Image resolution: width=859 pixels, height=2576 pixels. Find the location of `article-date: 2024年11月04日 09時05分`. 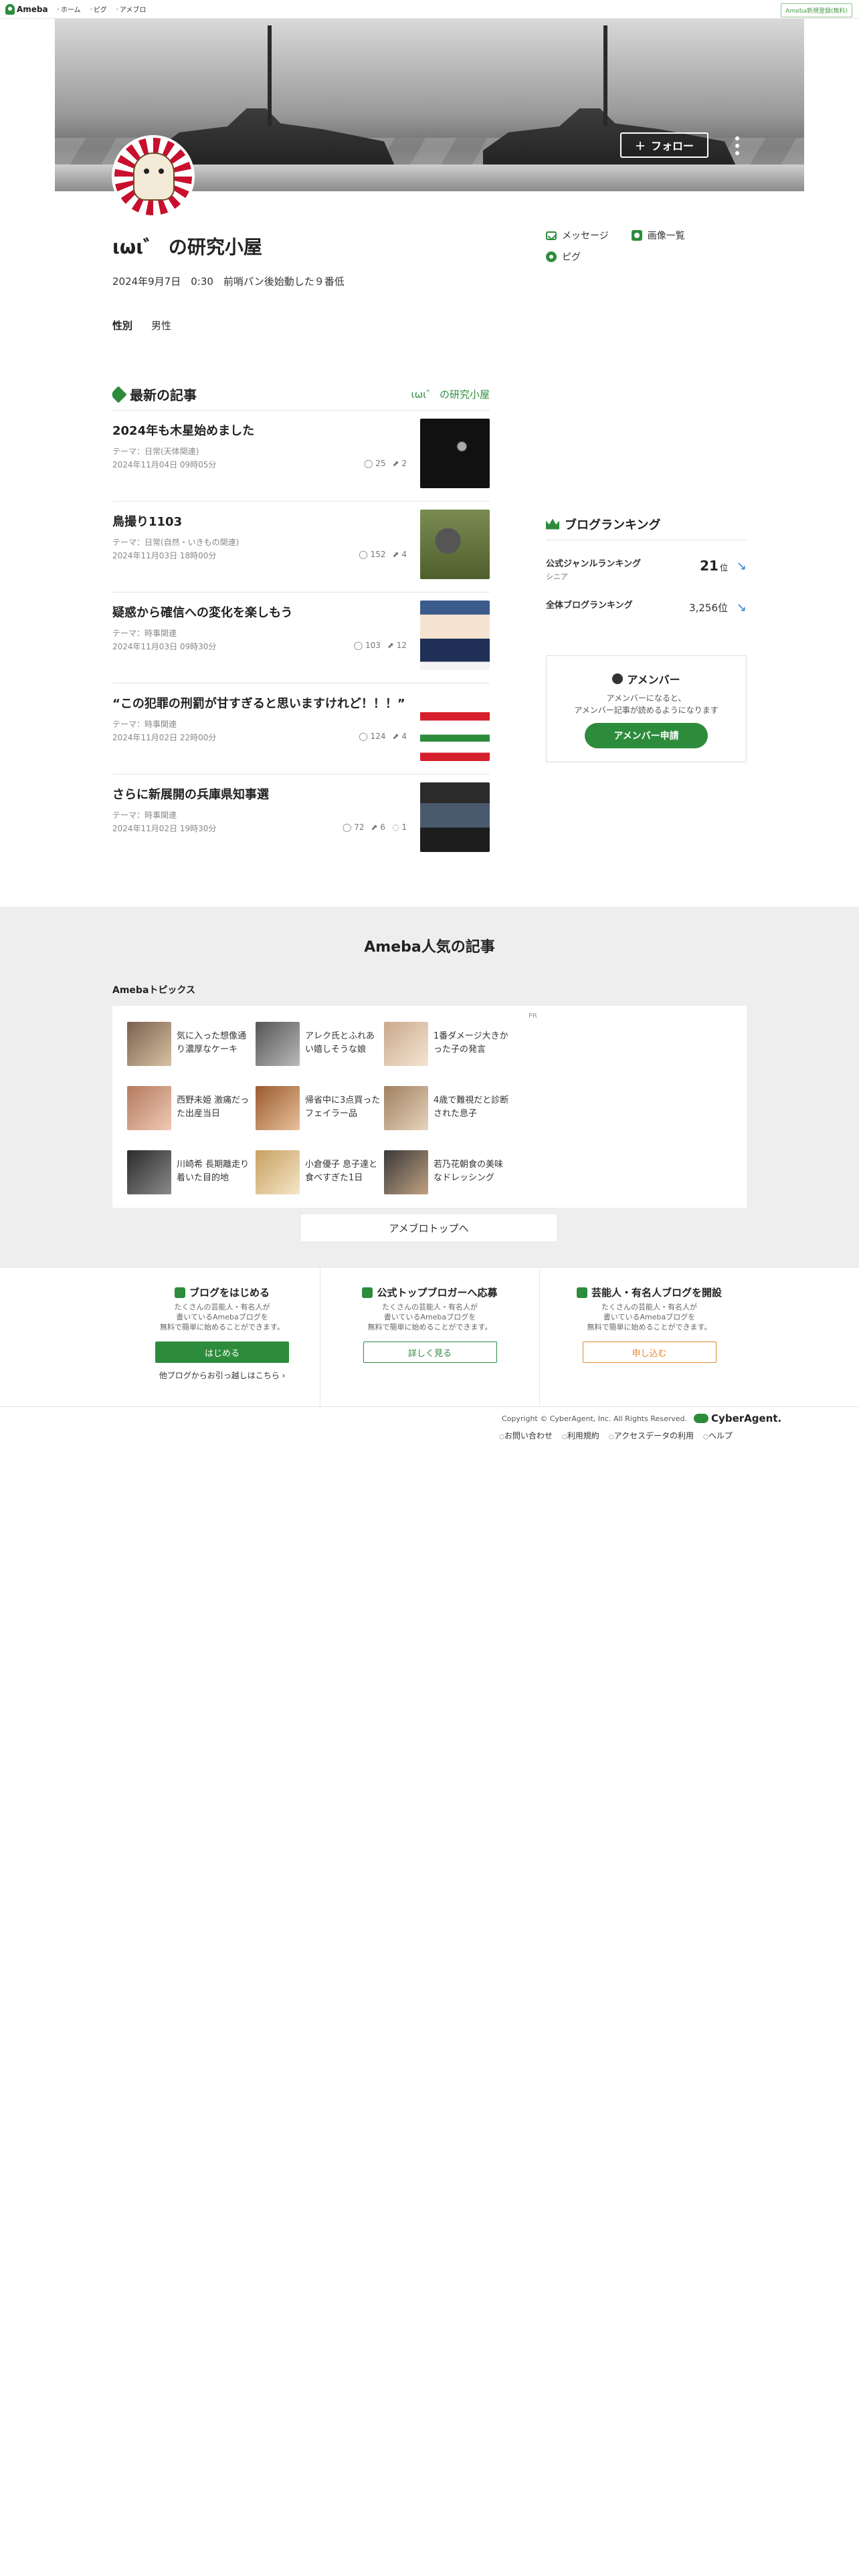

article-date: 2024年11月04日 09時05分 is located at coordinates (164, 465).